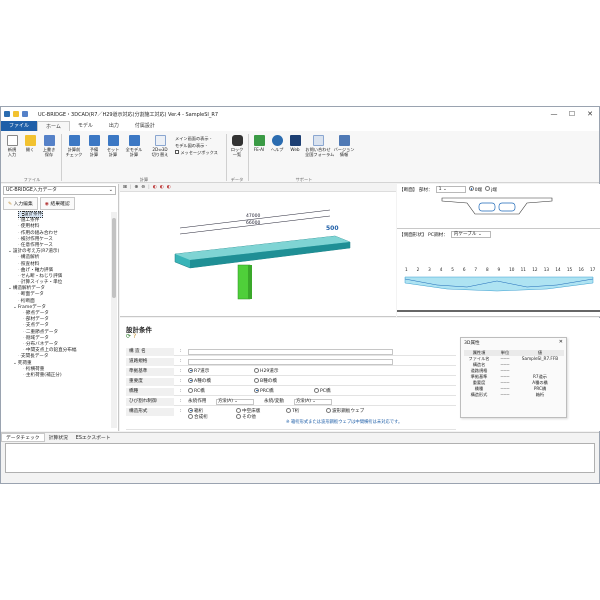 The width and height of the screenshot is (600, 600). Describe the element at coordinates (23, 437) in the screenshot. I see `tab-data-check: データチェック` at that location.